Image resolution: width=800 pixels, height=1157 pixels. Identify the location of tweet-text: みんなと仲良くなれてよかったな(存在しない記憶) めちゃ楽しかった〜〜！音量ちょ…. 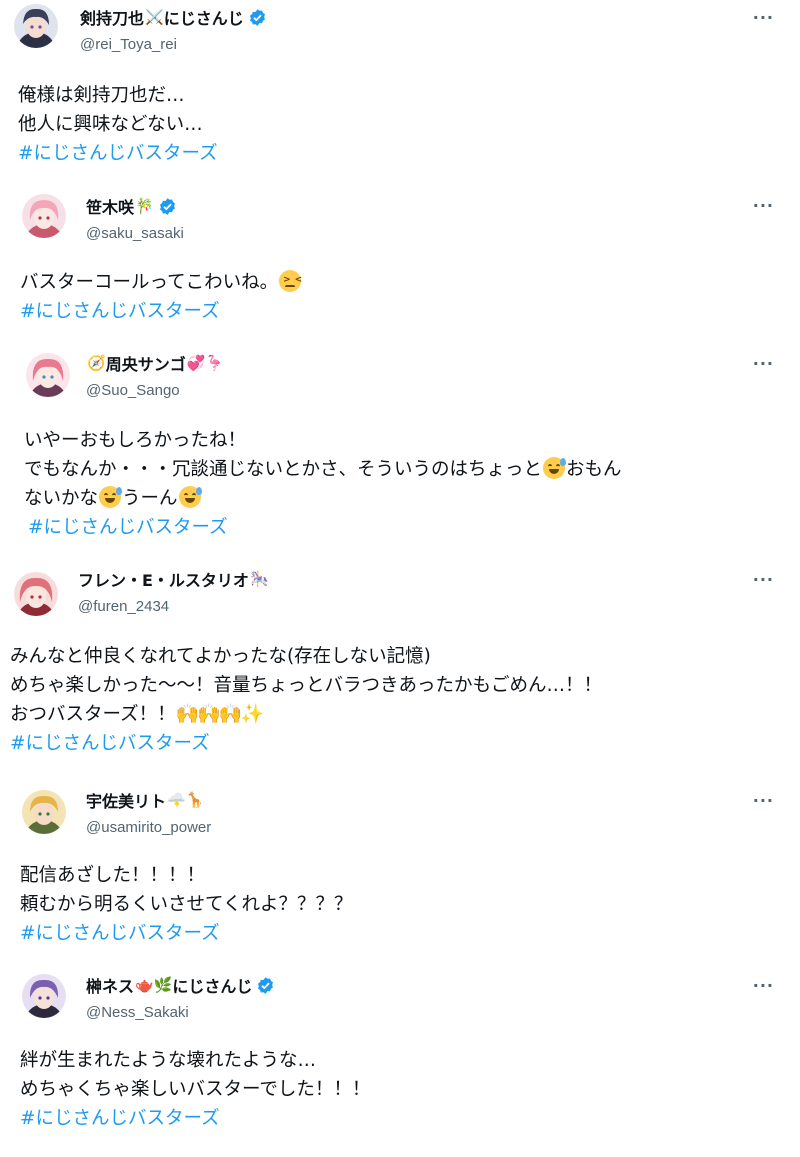
(306, 700).